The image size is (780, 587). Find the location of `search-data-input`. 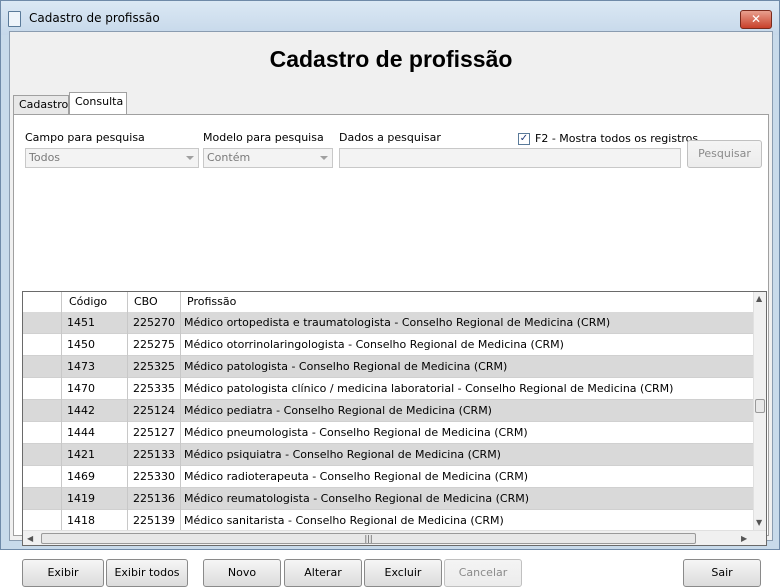

search-data-input is located at coordinates (510, 158).